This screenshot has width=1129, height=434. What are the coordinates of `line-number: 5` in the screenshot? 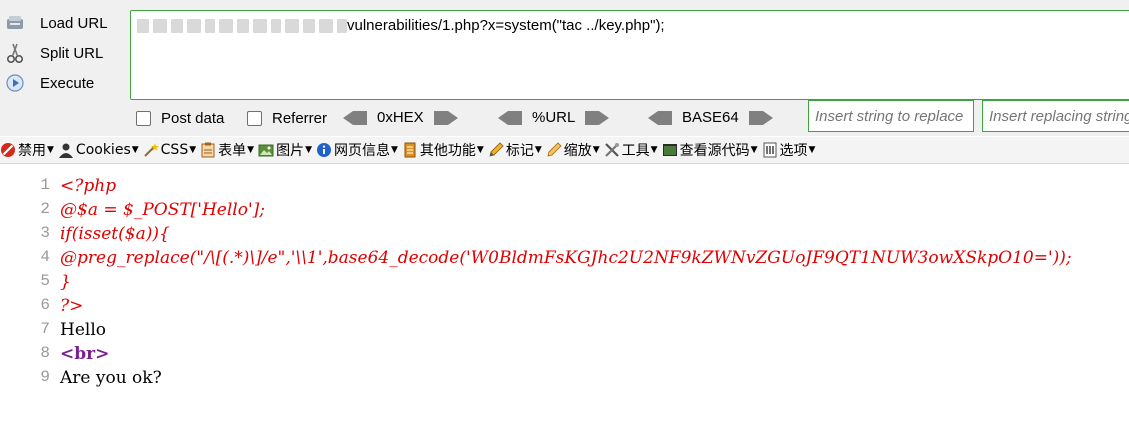 It's located at (45, 281).